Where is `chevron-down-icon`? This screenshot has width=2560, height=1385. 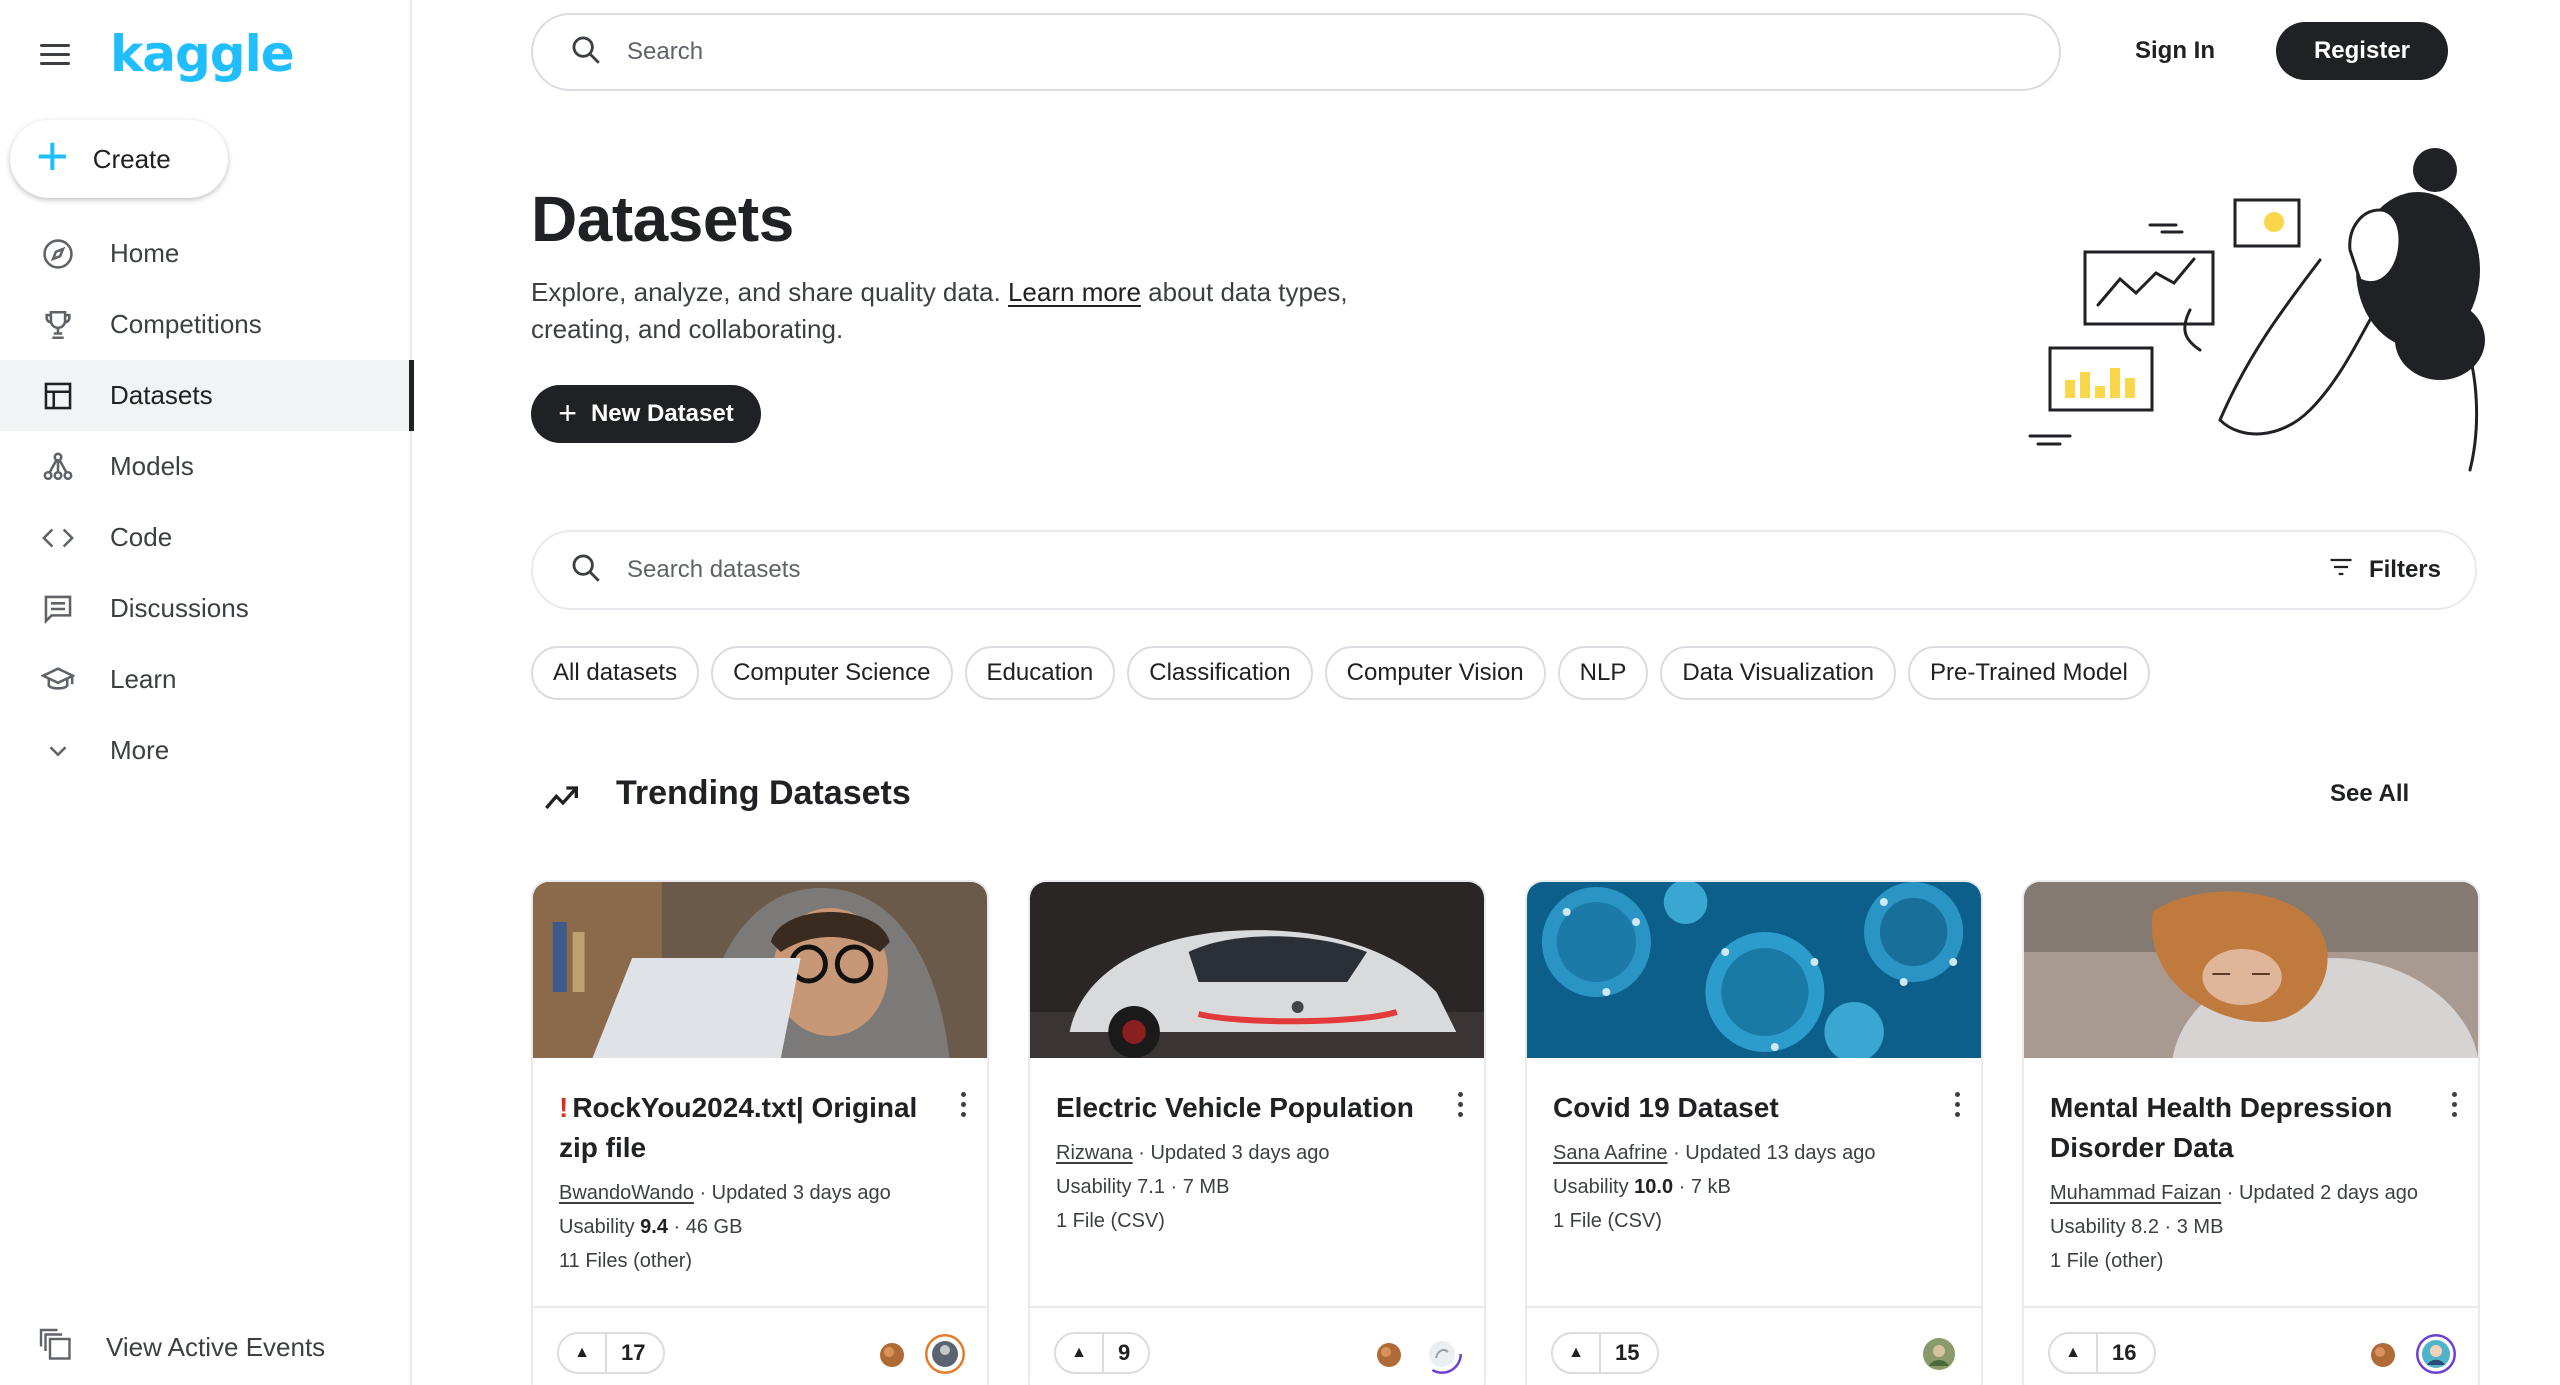 chevron-down-icon is located at coordinates (58, 751).